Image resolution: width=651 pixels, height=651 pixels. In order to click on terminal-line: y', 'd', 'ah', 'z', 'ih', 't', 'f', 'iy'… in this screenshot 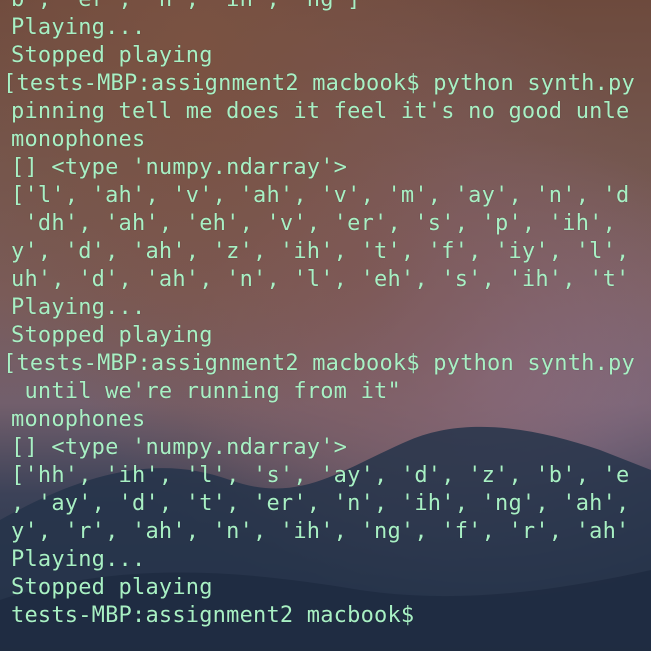, I will do `click(320, 251)`.